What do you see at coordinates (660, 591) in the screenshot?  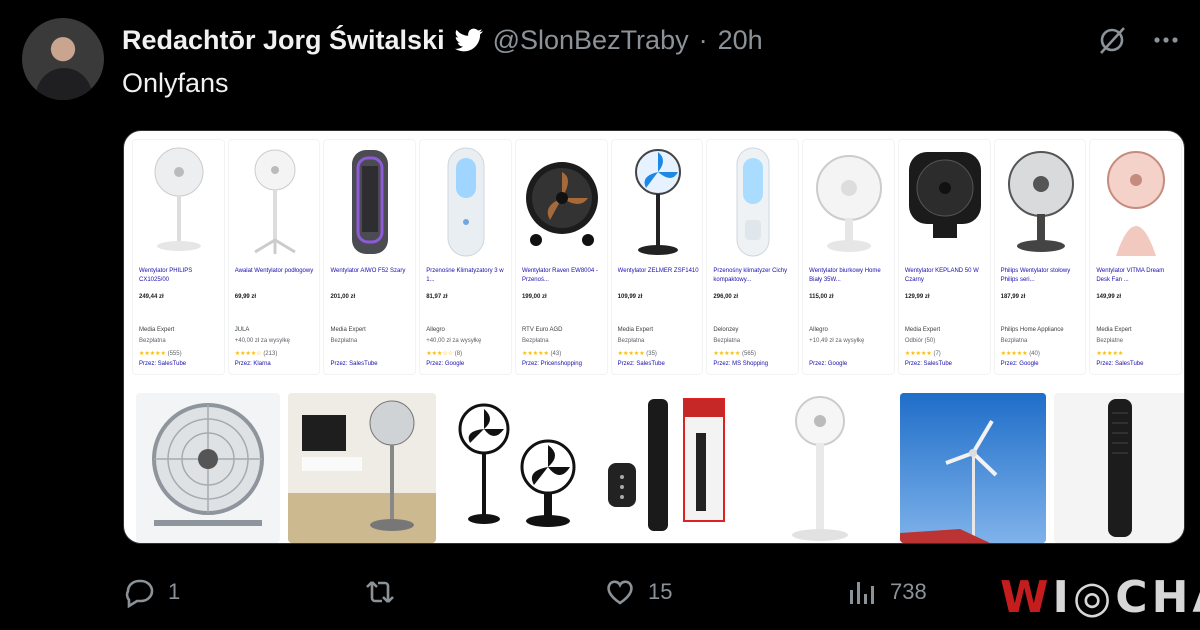 I see `like-count: 15` at bounding box center [660, 591].